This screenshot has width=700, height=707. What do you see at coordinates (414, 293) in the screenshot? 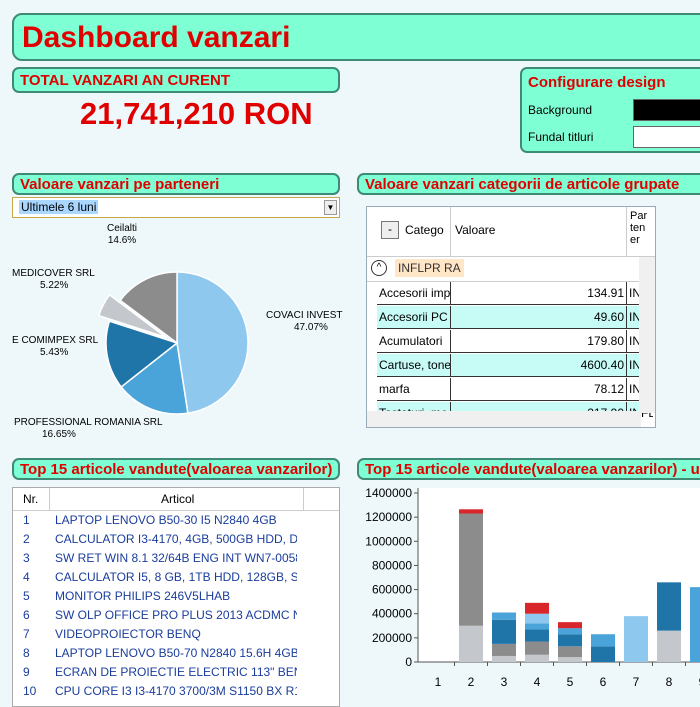
I see `cell-category: Accesorii imp` at bounding box center [414, 293].